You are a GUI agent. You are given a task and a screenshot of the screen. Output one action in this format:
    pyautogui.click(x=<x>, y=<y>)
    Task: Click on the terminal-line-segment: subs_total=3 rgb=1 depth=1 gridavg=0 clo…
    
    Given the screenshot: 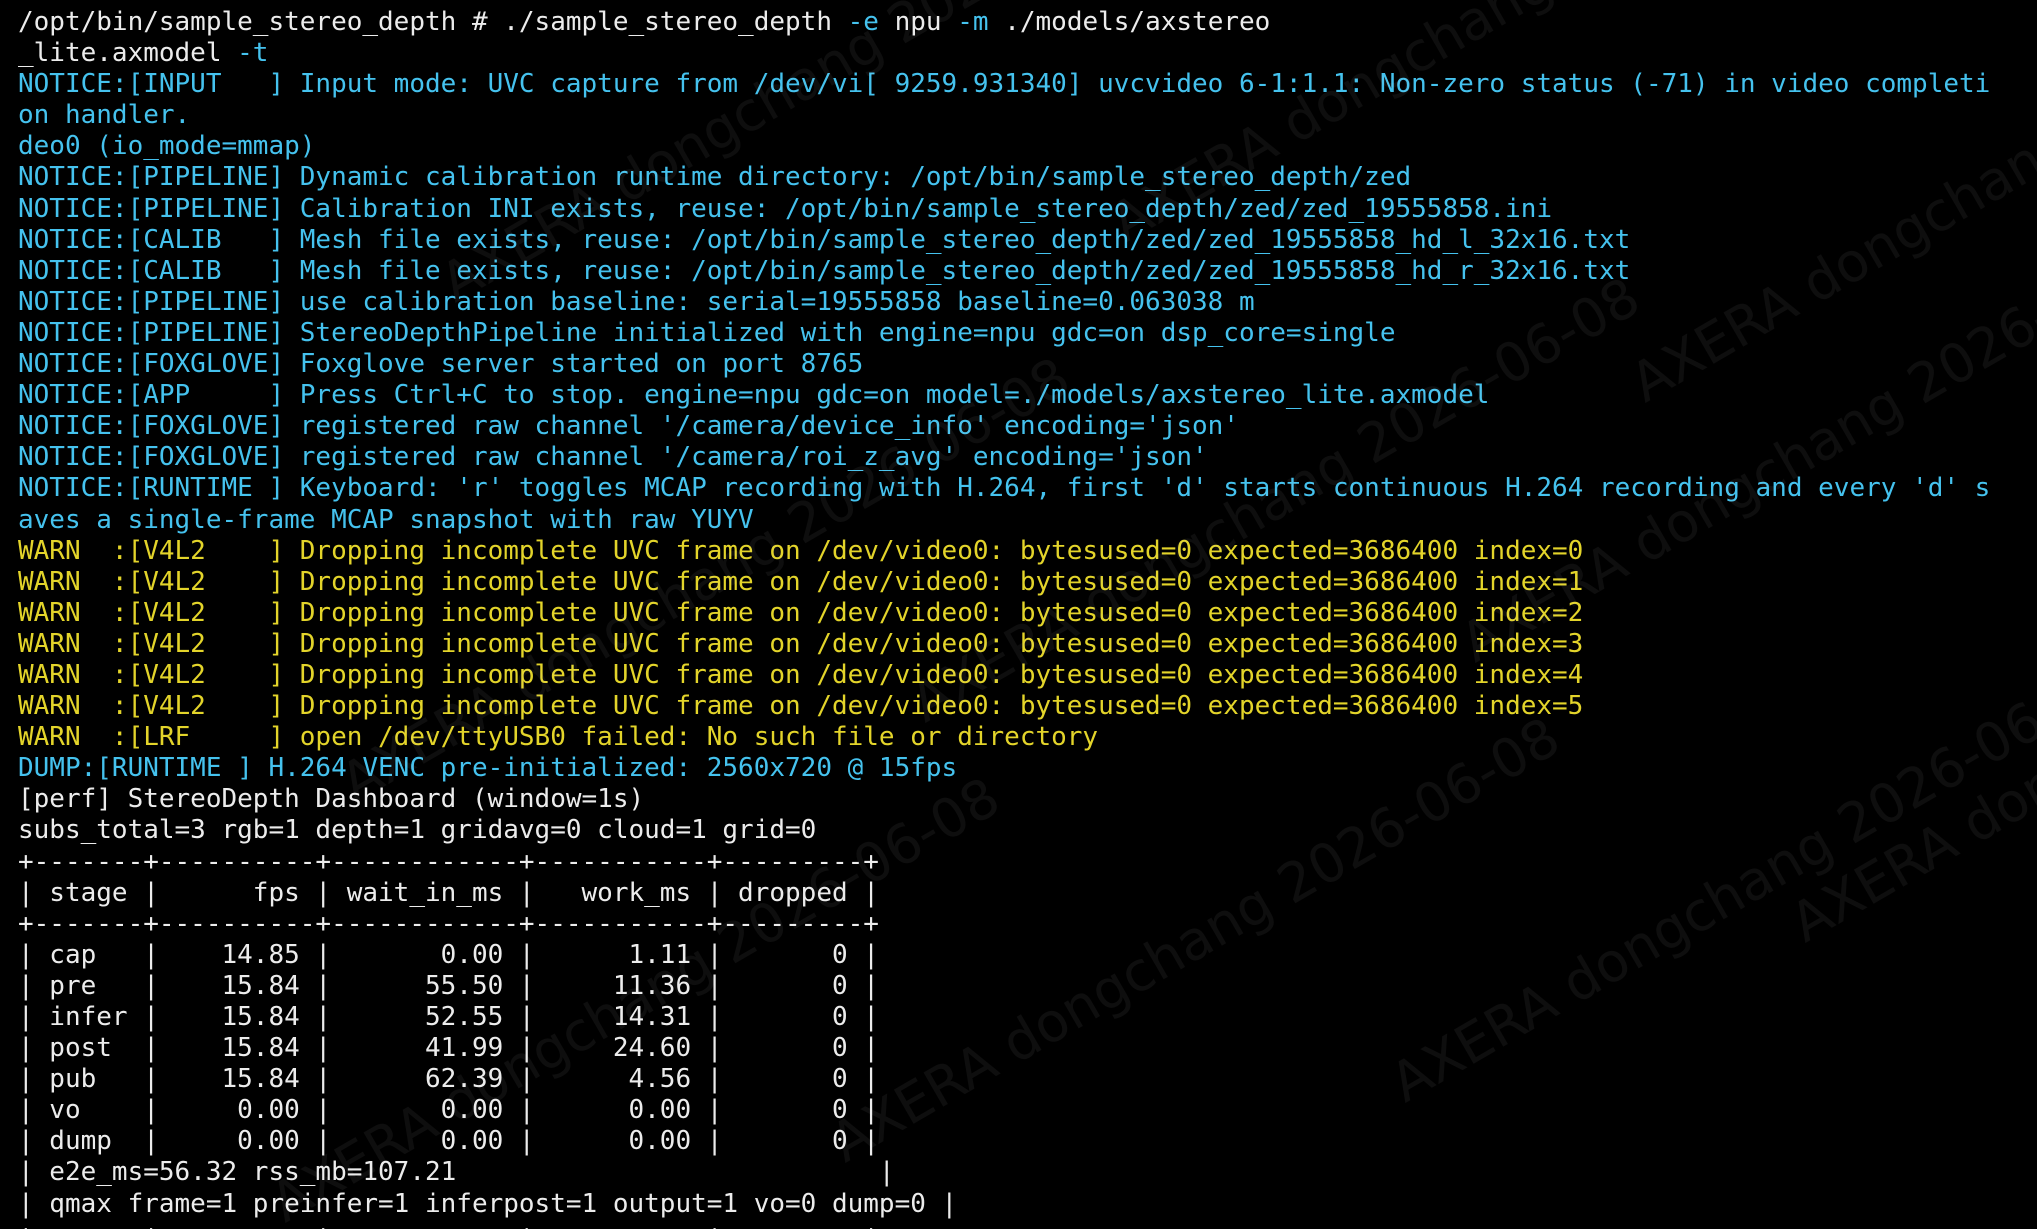 What is the action you would take?
    pyautogui.click(x=417, y=830)
    